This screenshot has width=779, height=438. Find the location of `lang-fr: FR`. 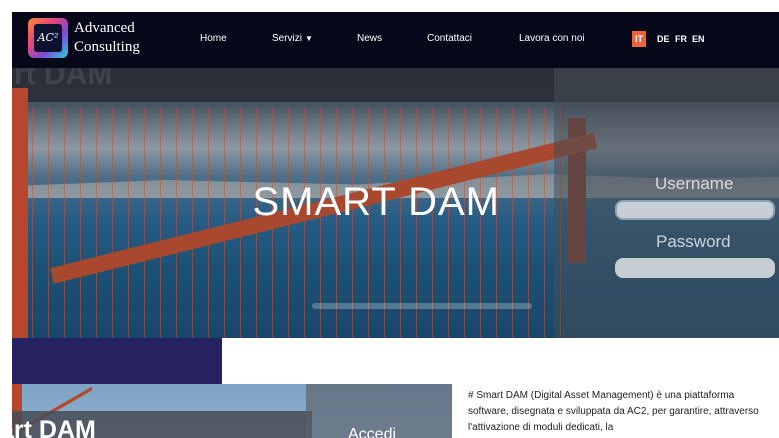

lang-fr: FR is located at coordinates (681, 39).